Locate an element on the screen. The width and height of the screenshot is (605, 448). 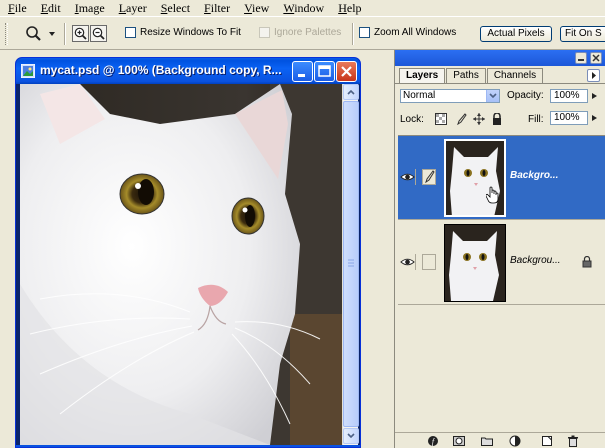
lock-transparency-icon is located at coordinates (441, 119).